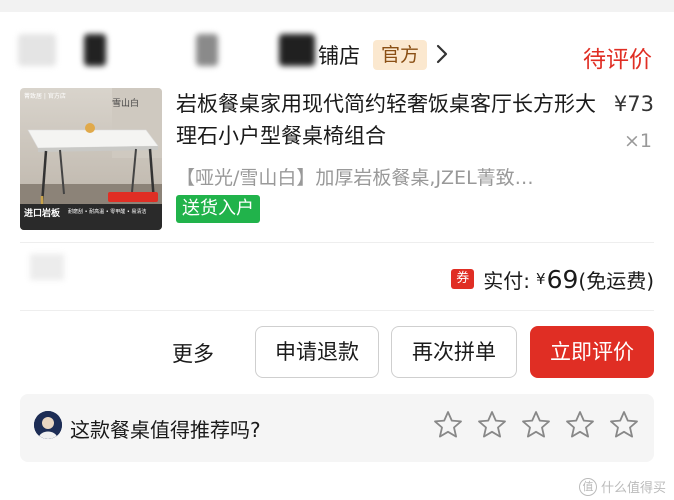 The image size is (674, 500). What do you see at coordinates (47, 267) in the screenshot?
I see `blurred-content` at bounding box center [47, 267].